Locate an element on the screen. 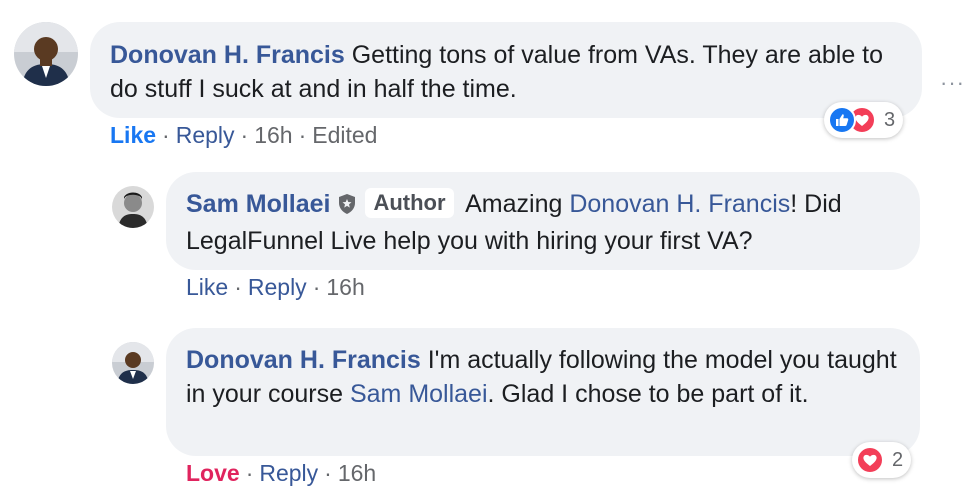 Image resolution: width=980 pixels, height=504 pixels. comment-author: Donovan H. Francis is located at coordinates (227, 55).